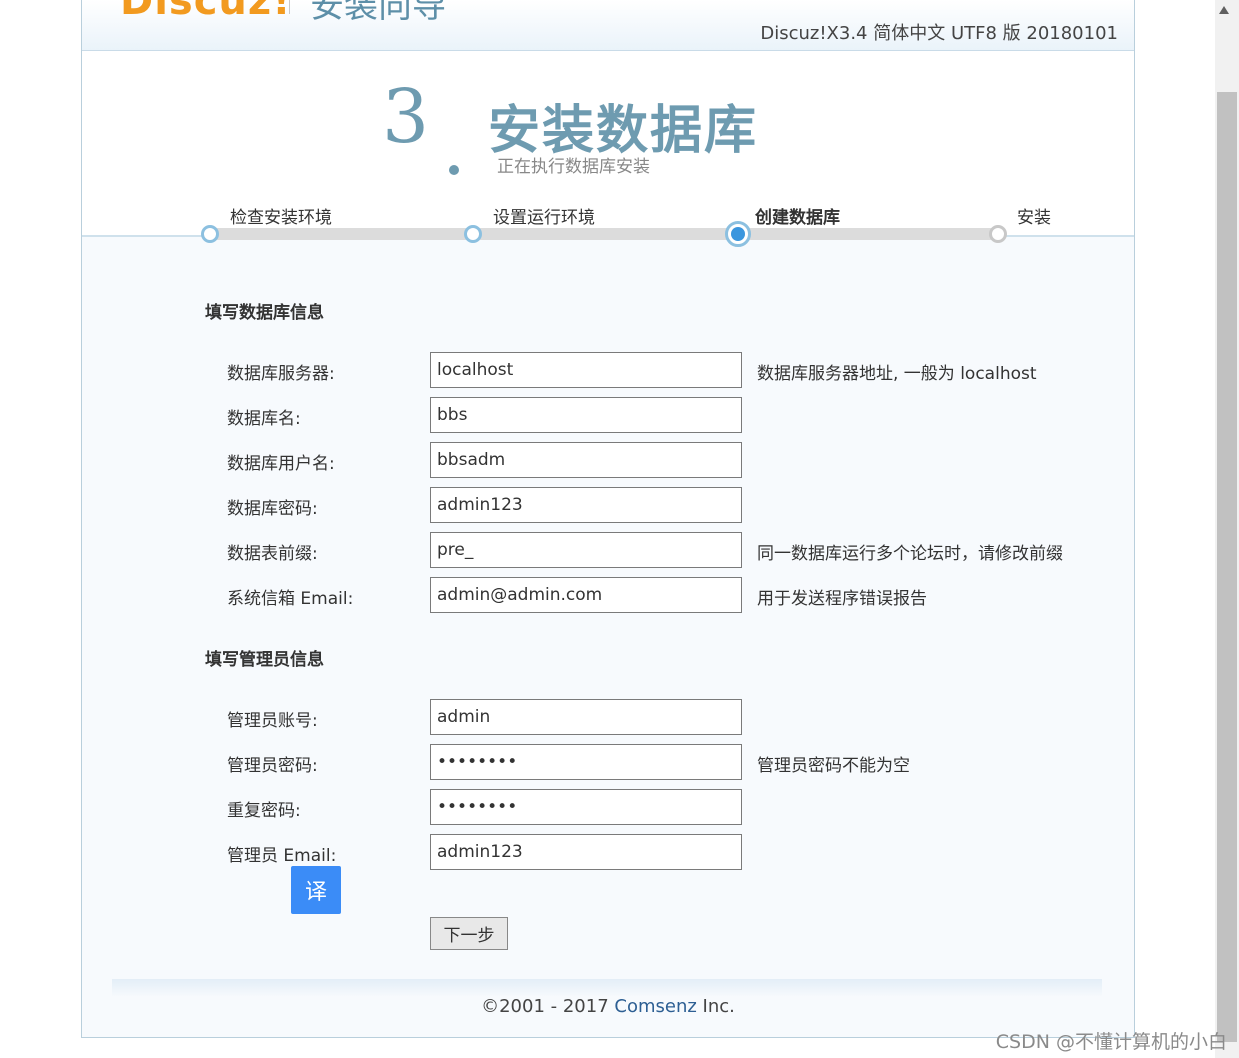  Describe the element at coordinates (272, 721) in the screenshot. I see `admin-account-label: 管理员账号:` at that location.